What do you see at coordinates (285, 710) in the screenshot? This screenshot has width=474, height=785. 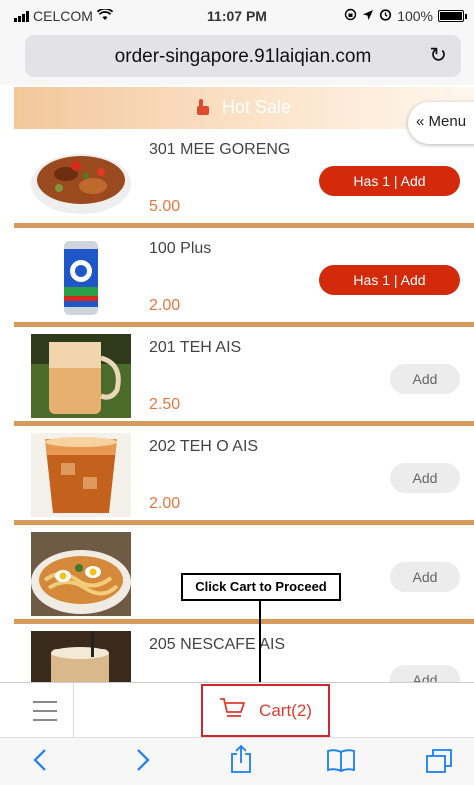 I see `cart-label: Cart(2)` at bounding box center [285, 710].